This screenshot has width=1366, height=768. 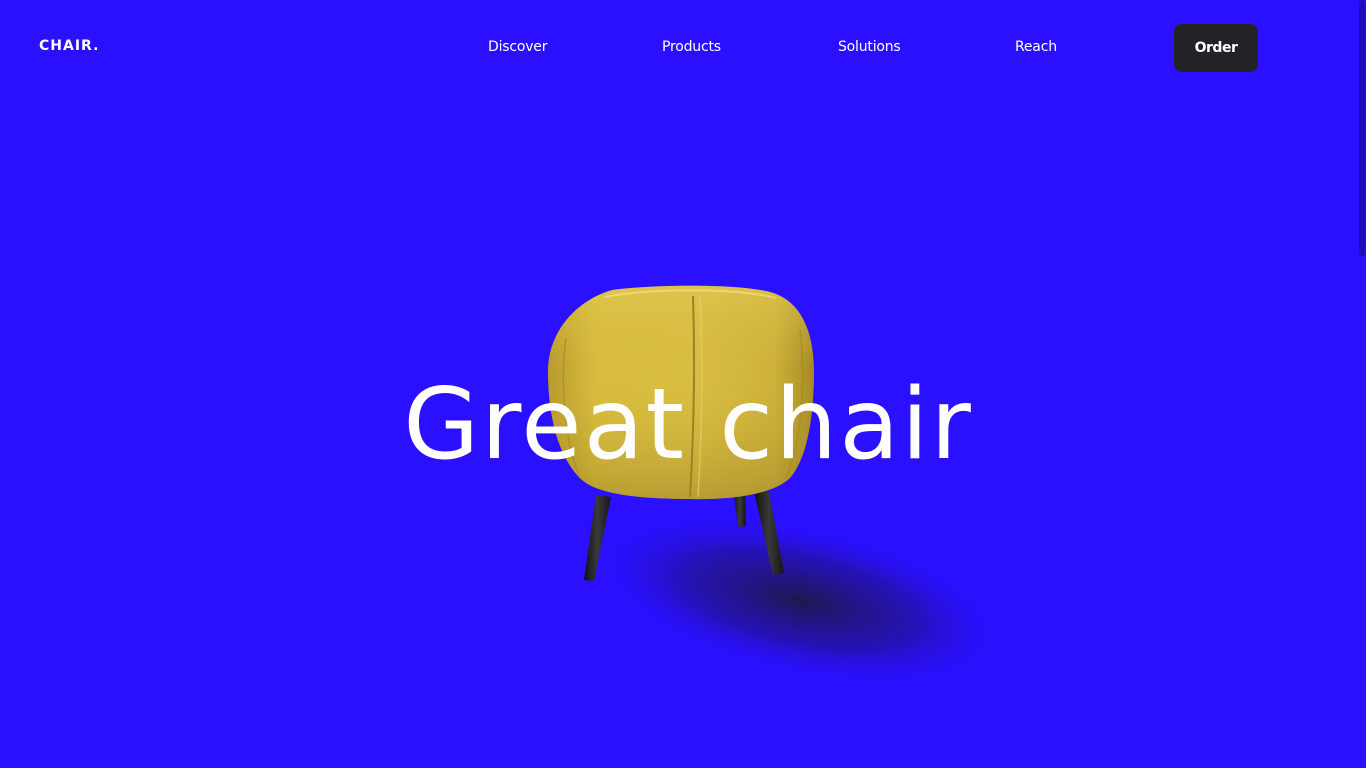 I want to click on nav-link-solutions: Solutions, so click(x=869, y=47).